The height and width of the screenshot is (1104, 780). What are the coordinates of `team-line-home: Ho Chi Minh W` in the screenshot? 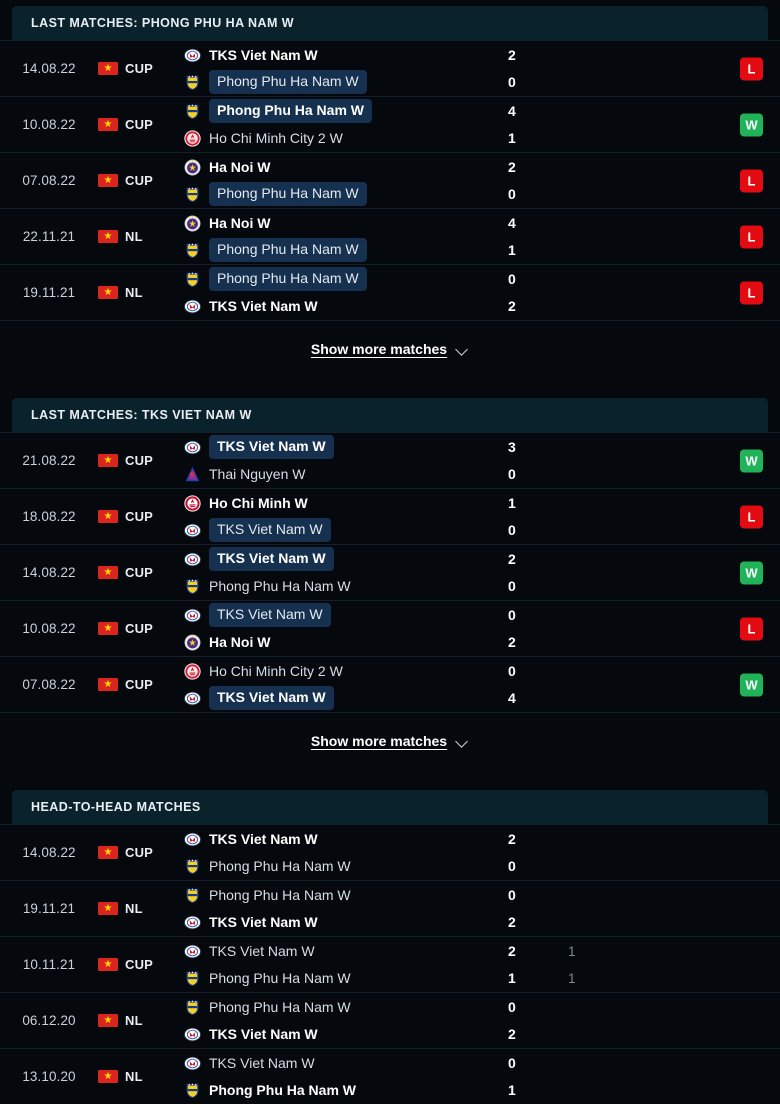 It's located at (482, 503).